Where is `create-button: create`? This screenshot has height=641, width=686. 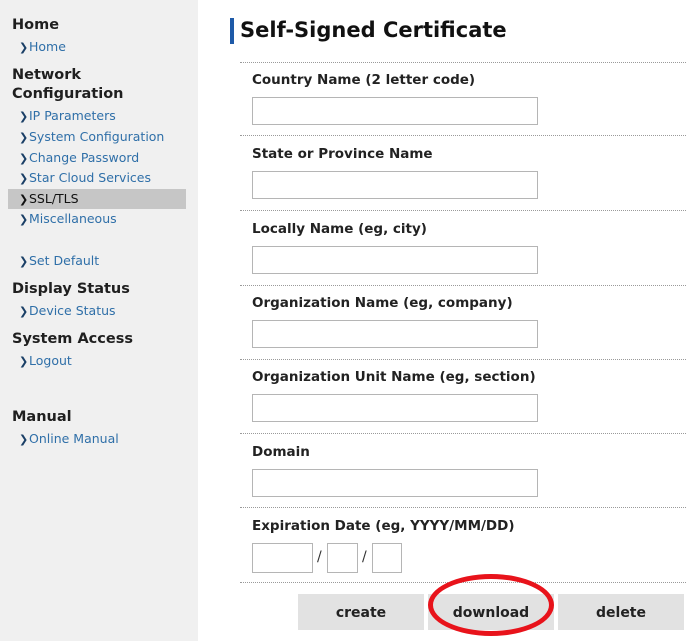
create-button: create is located at coordinates (361, 612).